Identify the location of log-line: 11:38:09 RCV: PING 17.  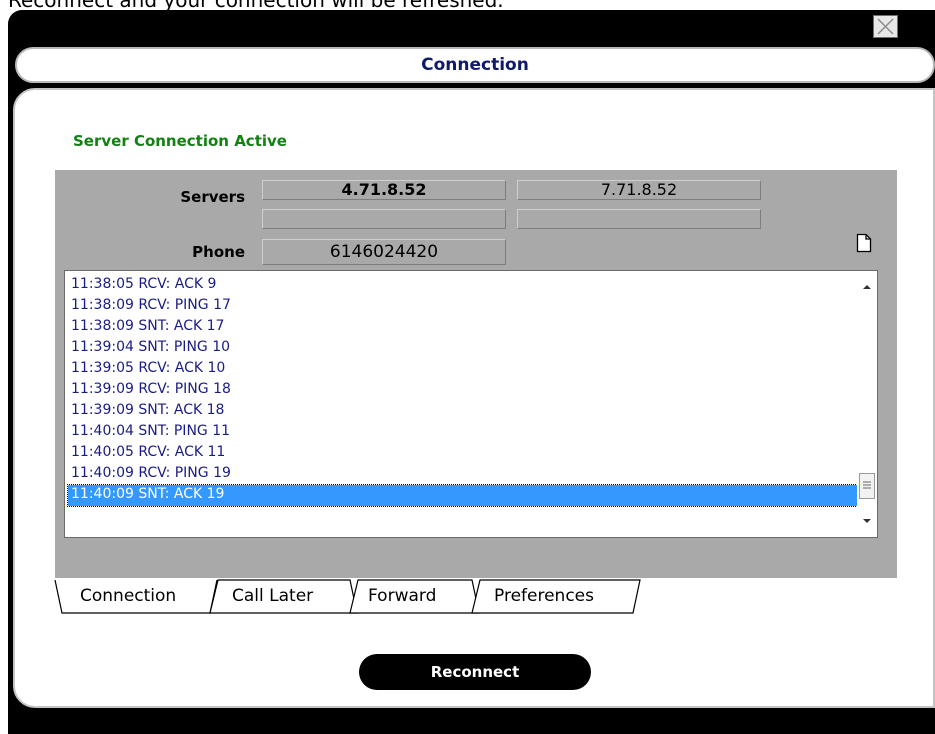
(462, 306).